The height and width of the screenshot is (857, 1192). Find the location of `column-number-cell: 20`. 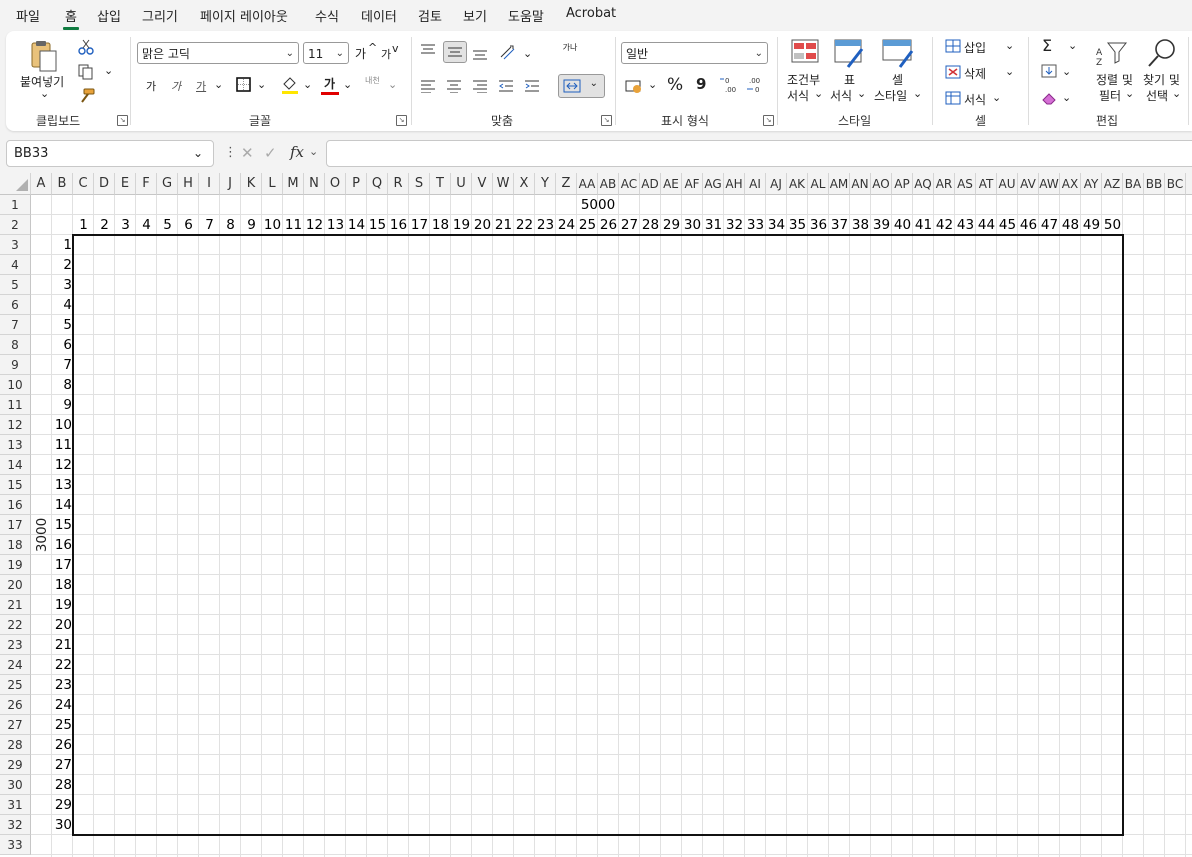

column-number-cell: 20 is located at coordinates (482, 225).